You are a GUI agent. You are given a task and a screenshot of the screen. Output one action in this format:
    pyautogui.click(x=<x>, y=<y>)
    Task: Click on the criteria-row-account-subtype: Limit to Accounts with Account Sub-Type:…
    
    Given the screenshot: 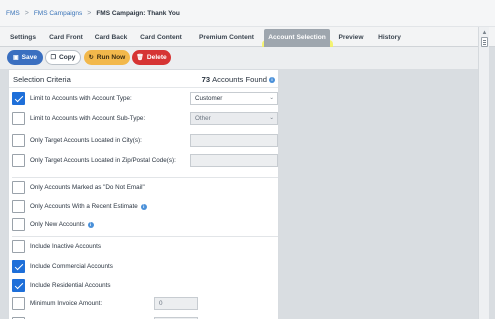 What is the action you would take?
    pyautogui.click(x=145, y=119)
    